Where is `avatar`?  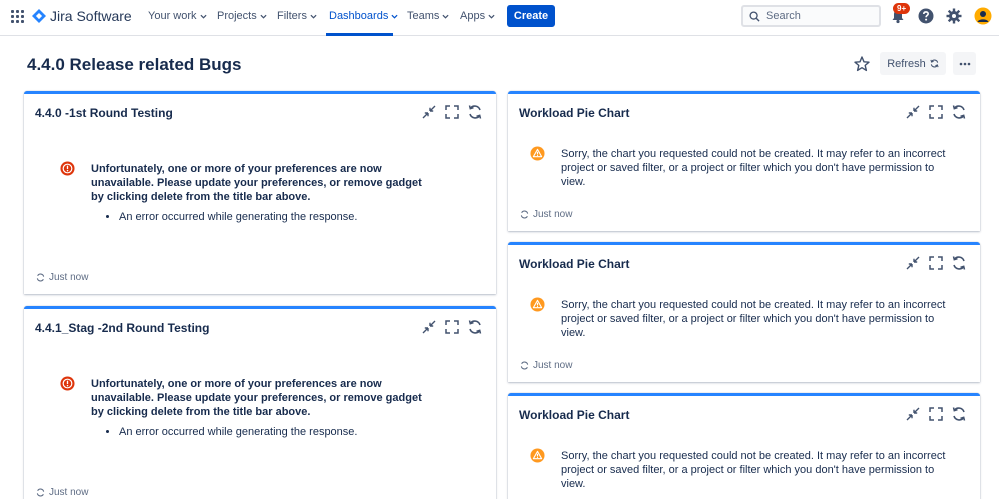
avatar is located at coordinates (983, 16).